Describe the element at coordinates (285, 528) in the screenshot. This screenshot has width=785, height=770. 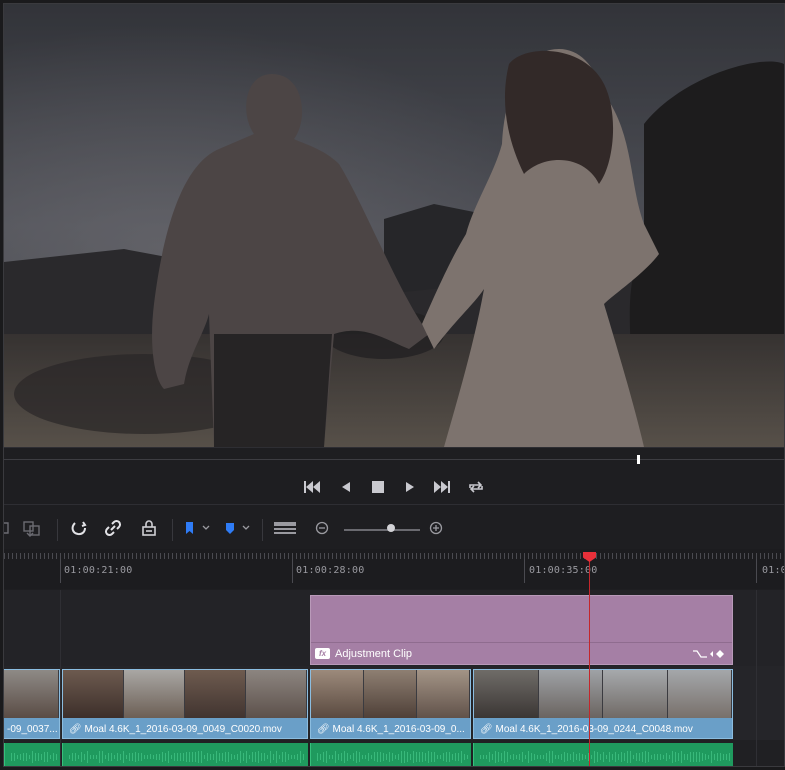
I see `timeline-view-button` at that location.